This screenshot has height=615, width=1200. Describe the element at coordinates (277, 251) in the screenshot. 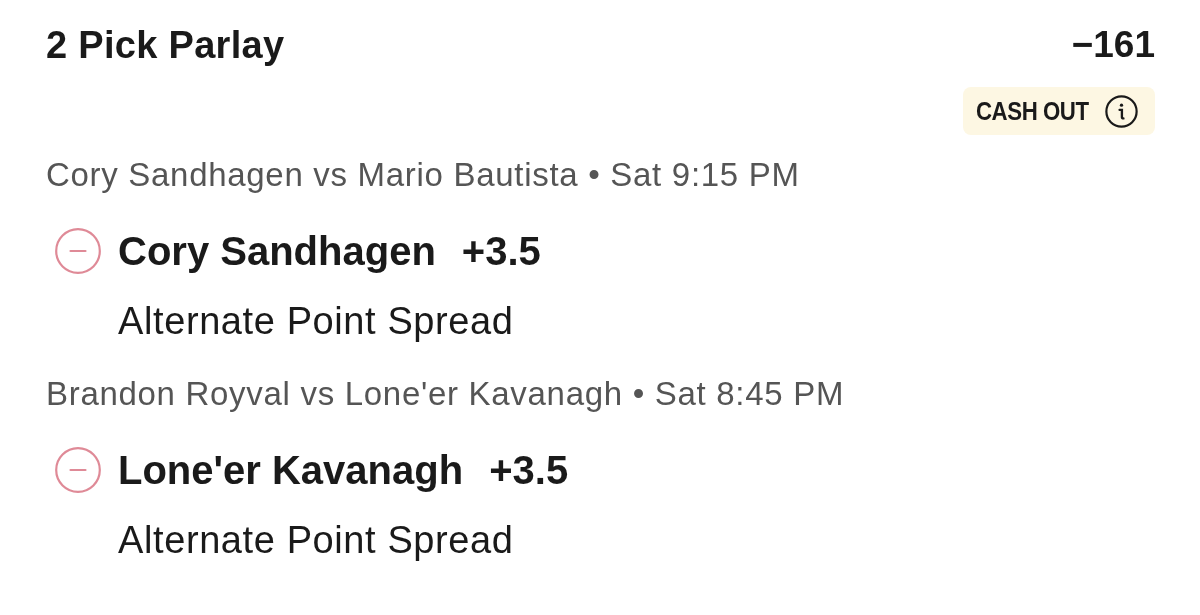

I see `pick-name: Cory Sandhagen` at that location.